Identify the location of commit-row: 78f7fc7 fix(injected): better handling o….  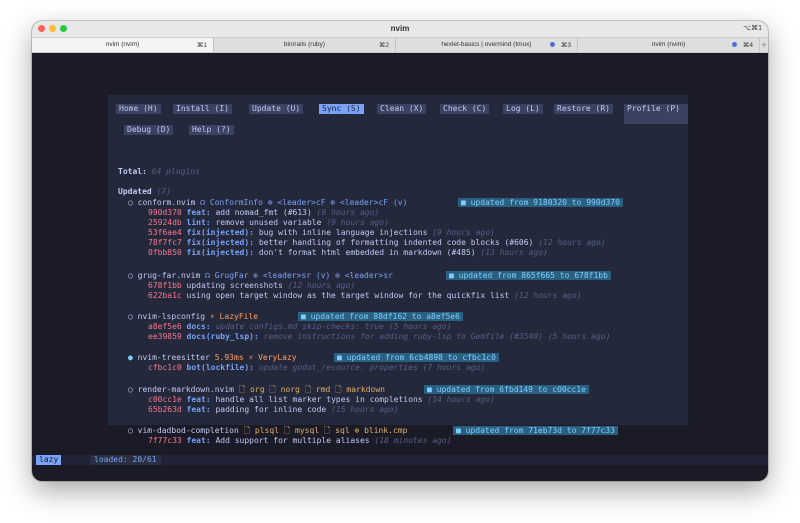
(377, 243).